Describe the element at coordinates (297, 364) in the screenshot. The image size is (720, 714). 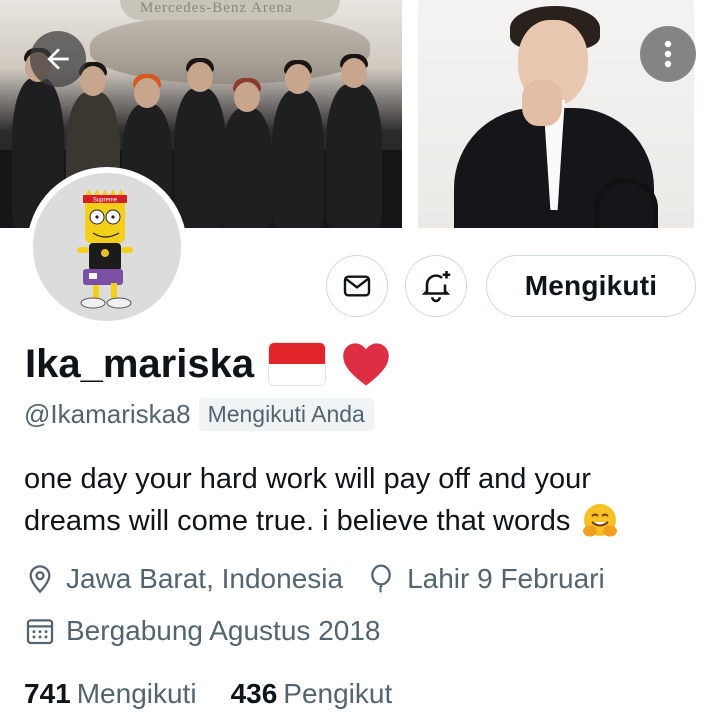
I see `indonesia-flag-icon` at that location.